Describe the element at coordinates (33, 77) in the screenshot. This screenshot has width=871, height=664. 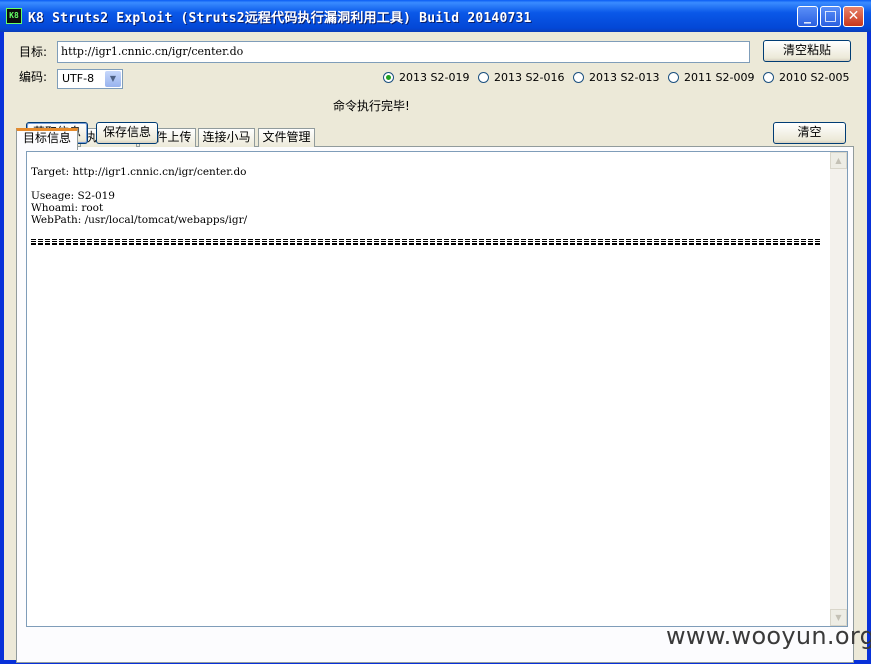
I see `encoding-label: 编码:` at that location.